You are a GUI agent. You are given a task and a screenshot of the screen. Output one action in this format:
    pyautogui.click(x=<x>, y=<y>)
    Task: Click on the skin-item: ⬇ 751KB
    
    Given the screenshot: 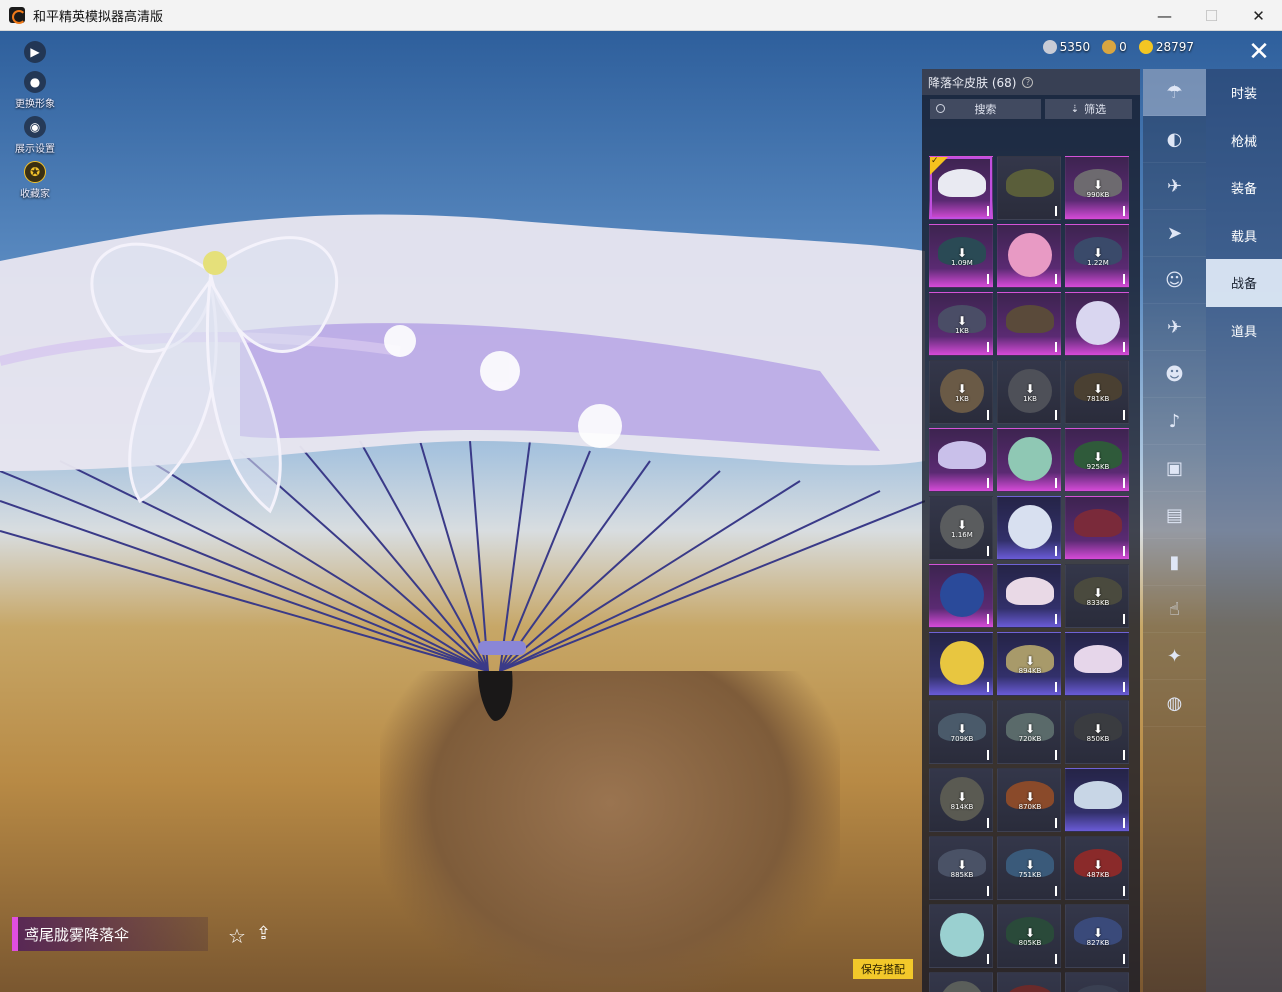 What is the action you would take?
    pyautogui.click(x=1029, y=868)
    